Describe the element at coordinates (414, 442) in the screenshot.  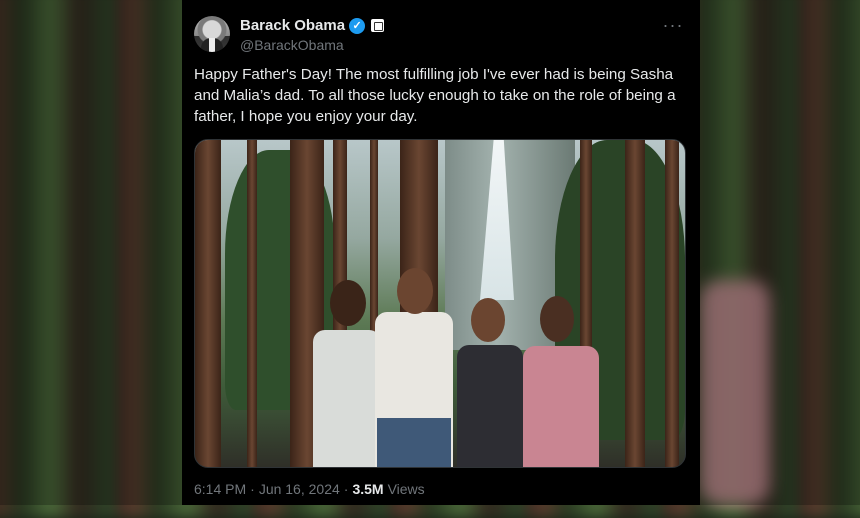
I see `photo-person-jeans` at that location.